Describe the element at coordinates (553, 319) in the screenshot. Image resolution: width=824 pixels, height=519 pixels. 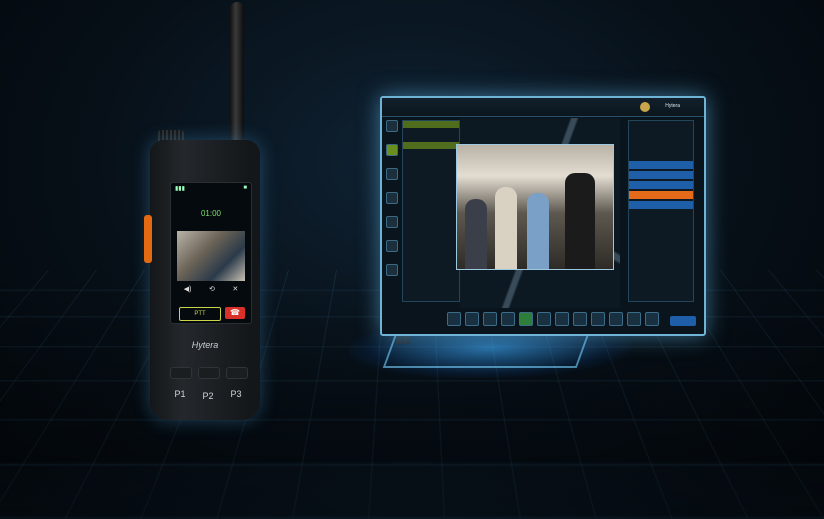
I see `monitor-dock` at that location.